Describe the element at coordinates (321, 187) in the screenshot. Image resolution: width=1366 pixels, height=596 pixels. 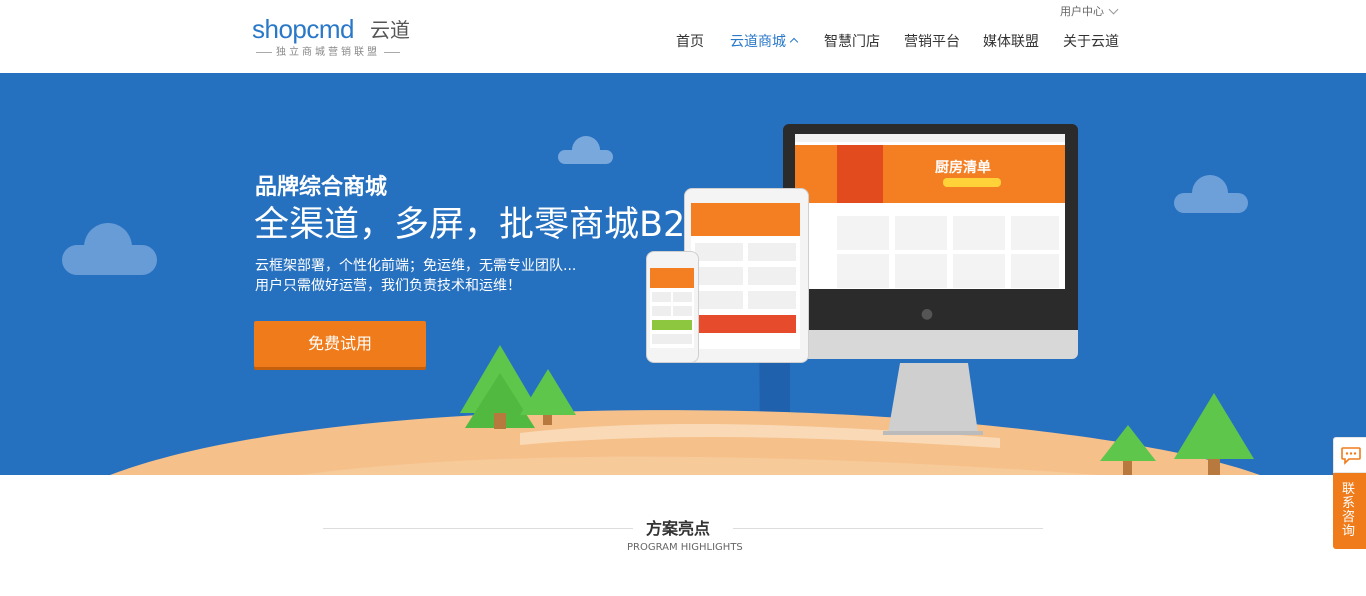
I see `banner-subtitle: 品牌综合商城` at that location.